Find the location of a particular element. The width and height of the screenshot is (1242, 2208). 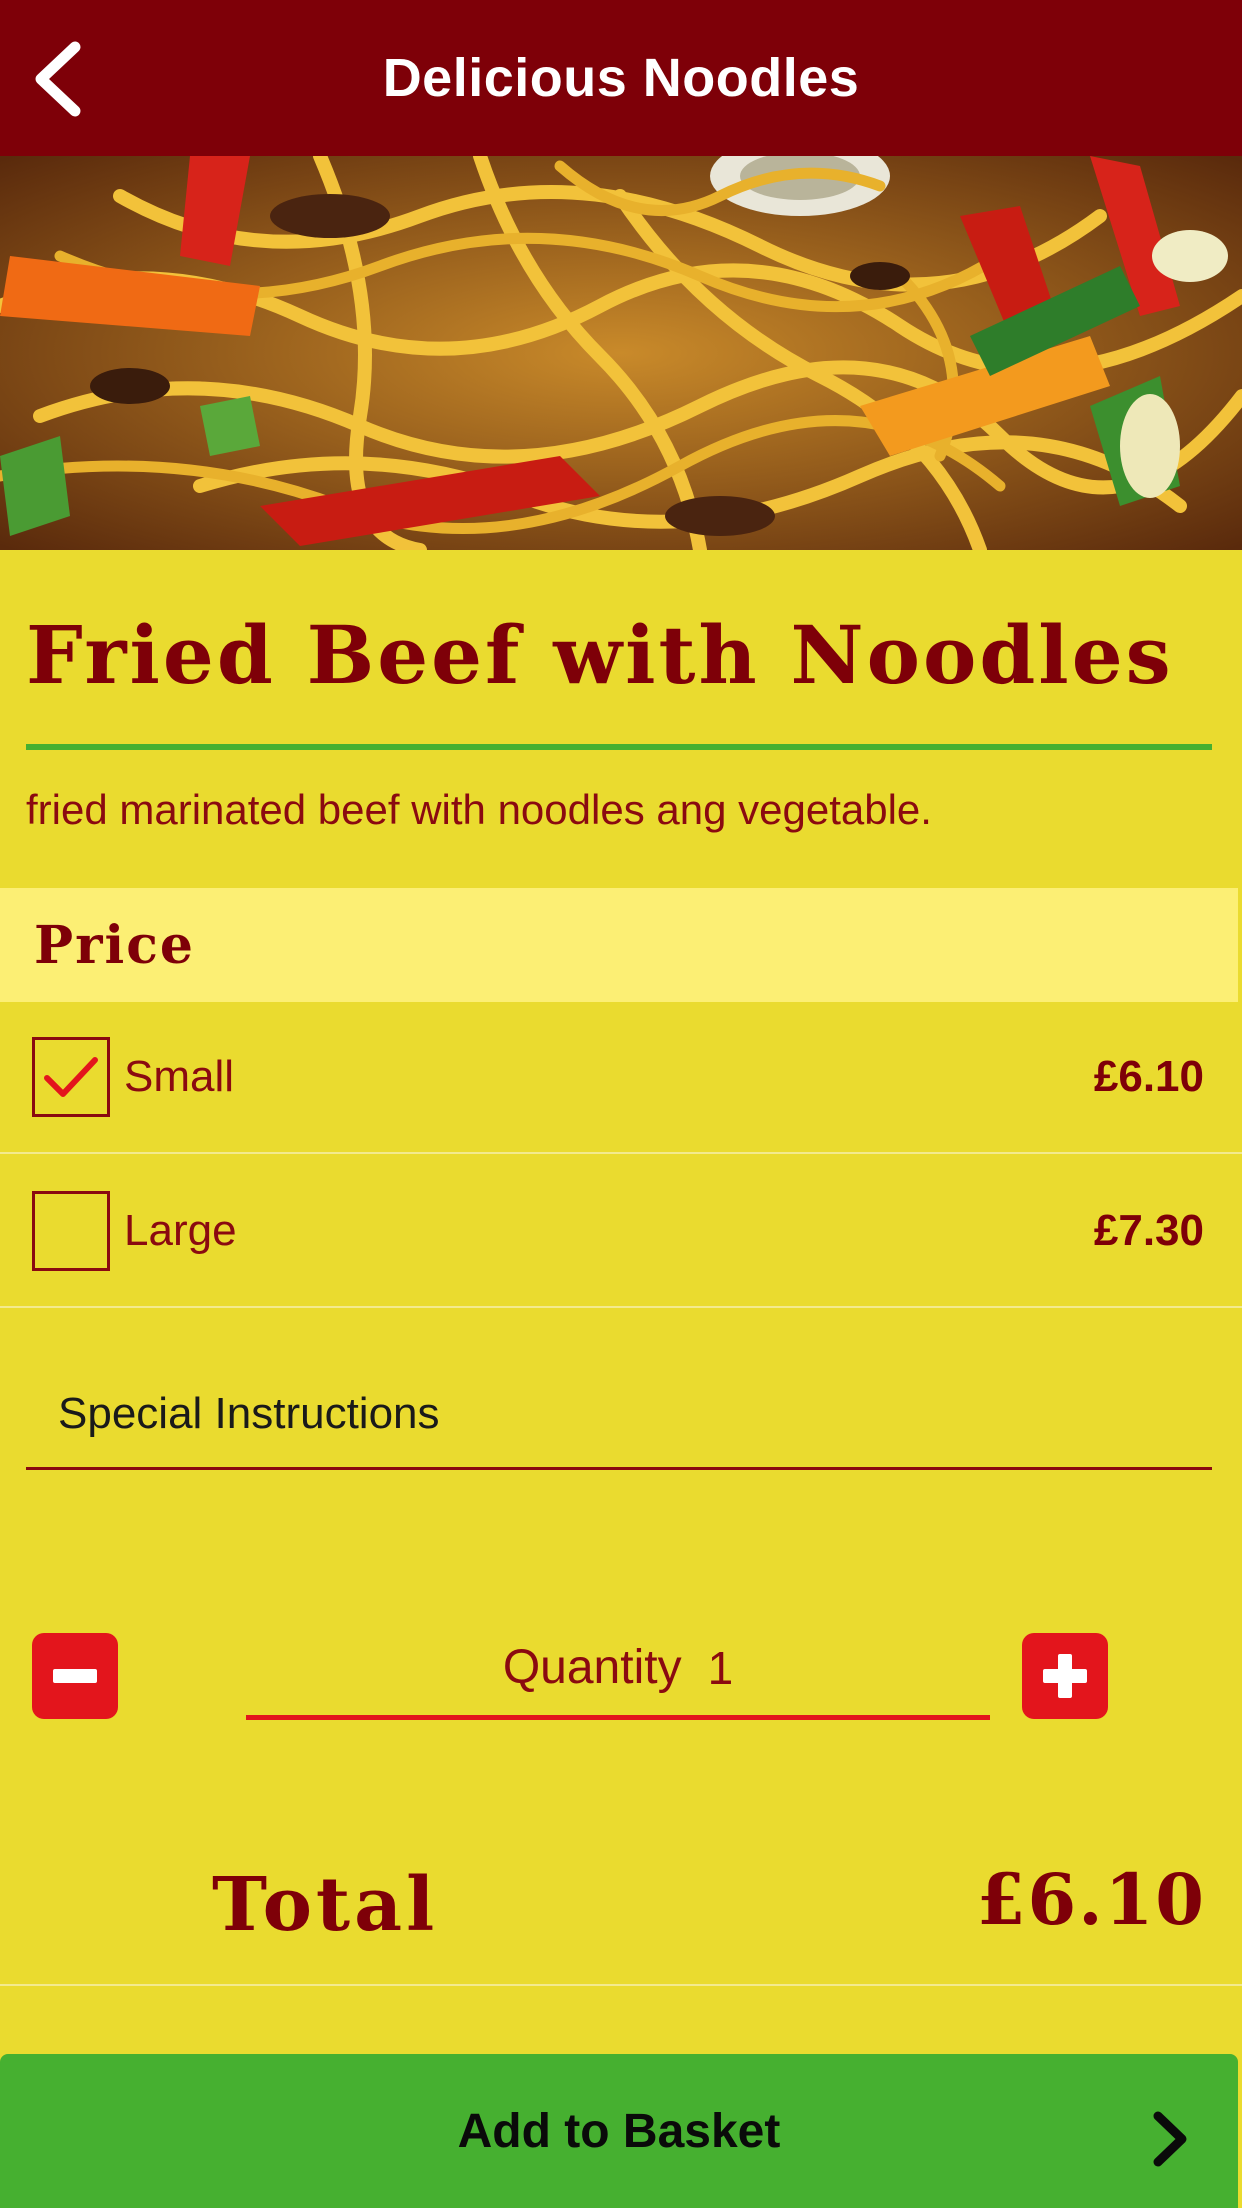

price-section-label: Price is located at coordinates (114, 945).